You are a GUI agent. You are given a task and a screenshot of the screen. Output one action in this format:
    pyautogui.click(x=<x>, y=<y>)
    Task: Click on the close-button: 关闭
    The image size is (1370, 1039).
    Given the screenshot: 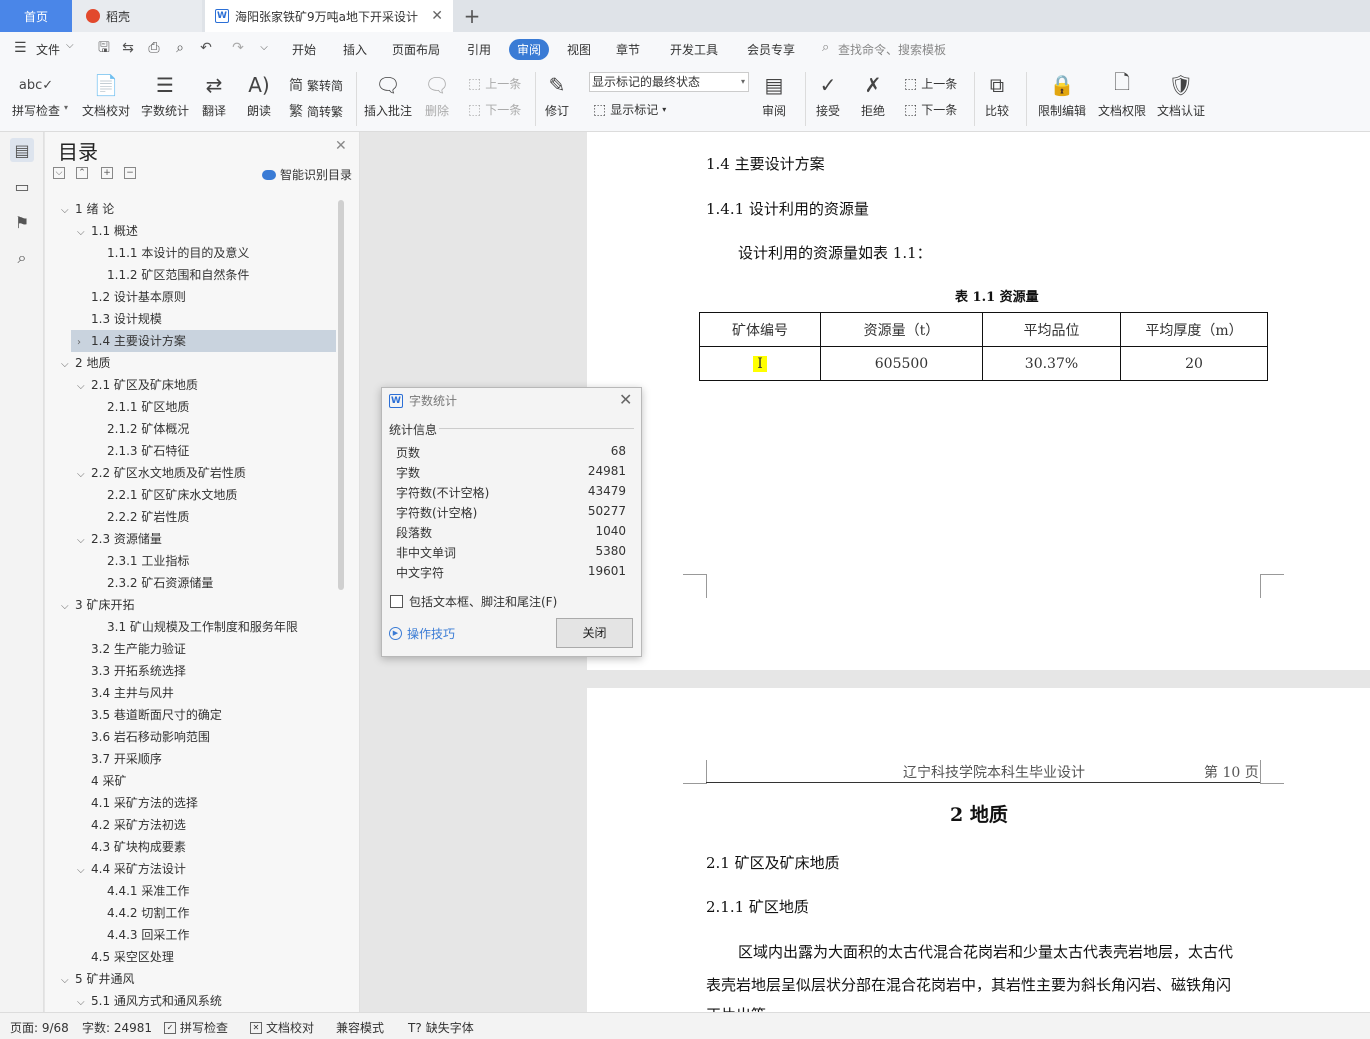 What is the action you would take?
    pyautogui.click(x=594, y=633)
    